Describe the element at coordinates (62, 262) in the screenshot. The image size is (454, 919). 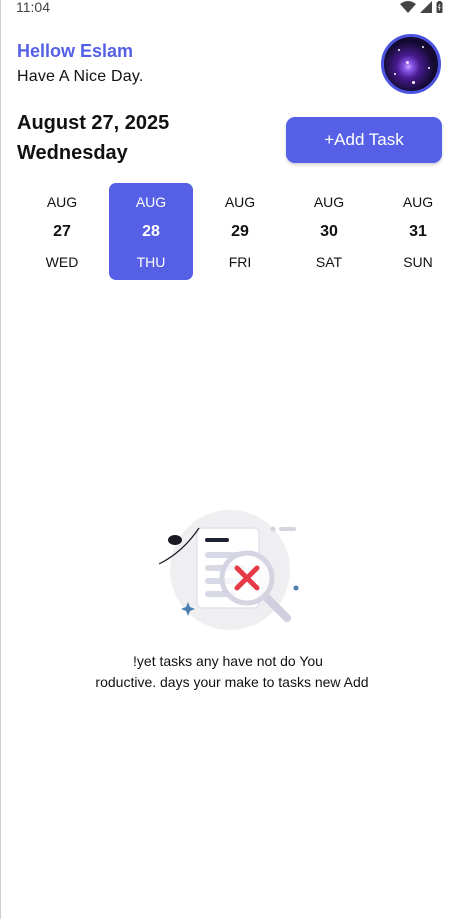
I see `date-weekday: WED` at that location.